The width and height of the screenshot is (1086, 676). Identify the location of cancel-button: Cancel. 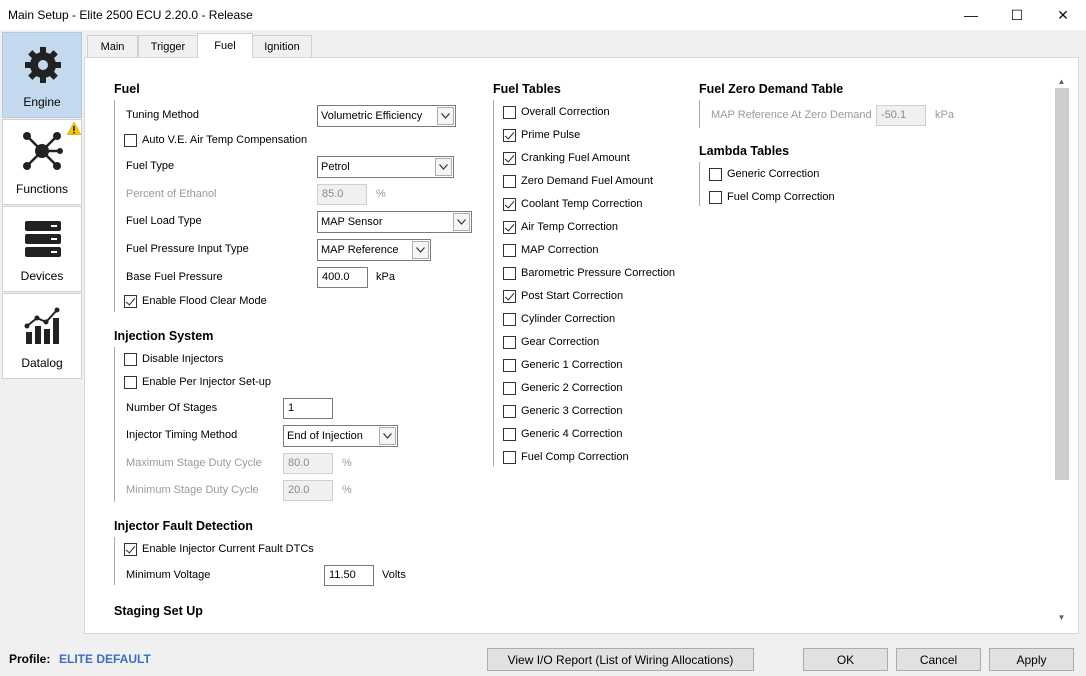
(938, 659).